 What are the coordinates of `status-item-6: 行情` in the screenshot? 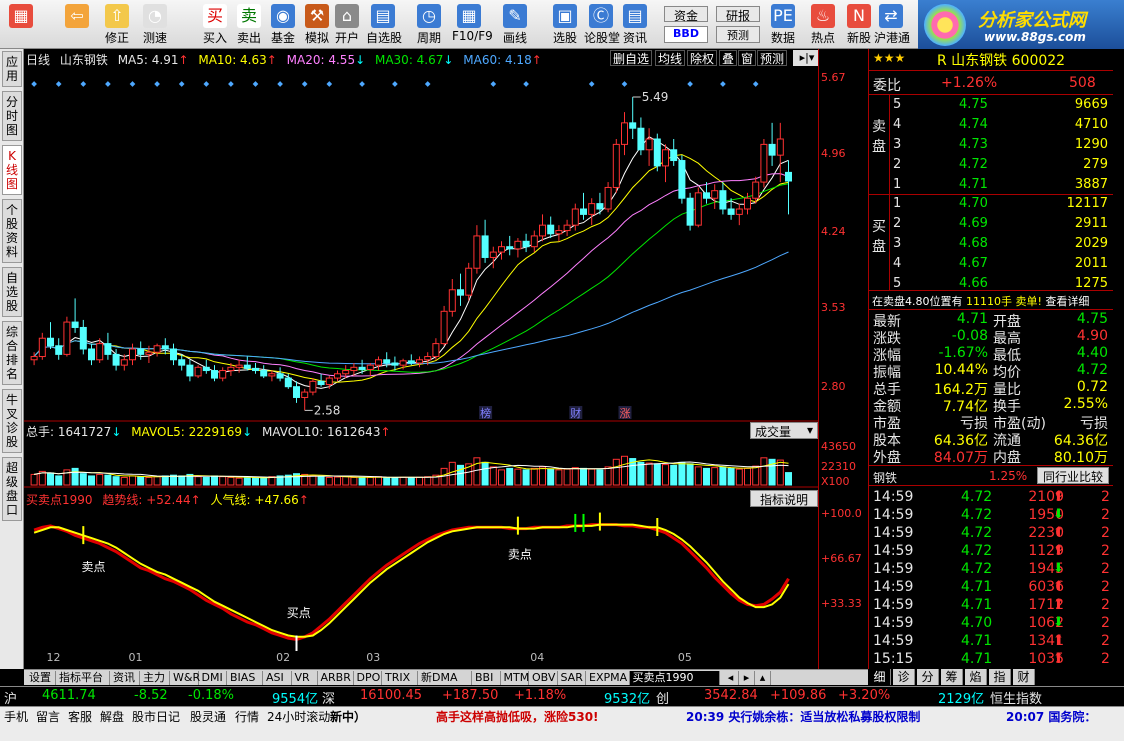 It's located at (247, 716).